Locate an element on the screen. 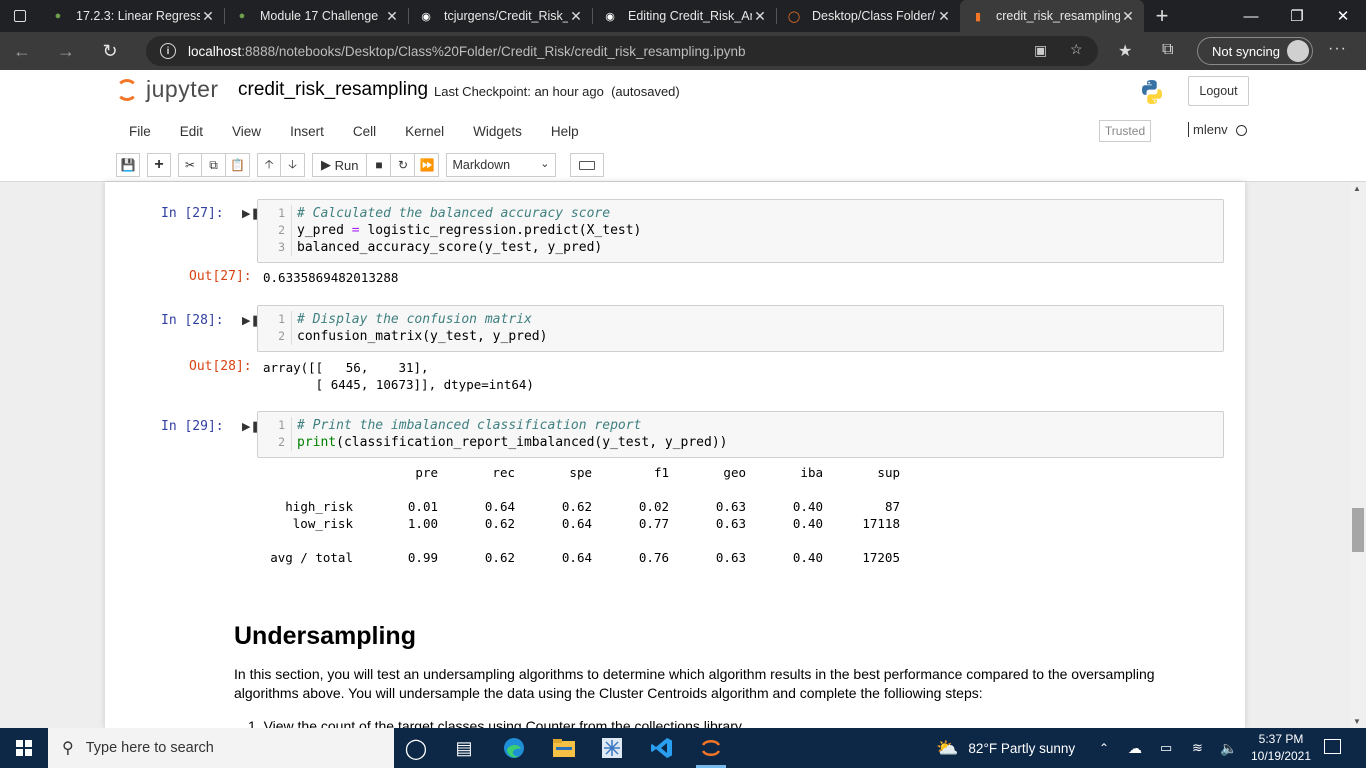 The height and width of the screenshot is (768, 1366). clock-time: 5:37 PM is located at coordinates (1281, 739).